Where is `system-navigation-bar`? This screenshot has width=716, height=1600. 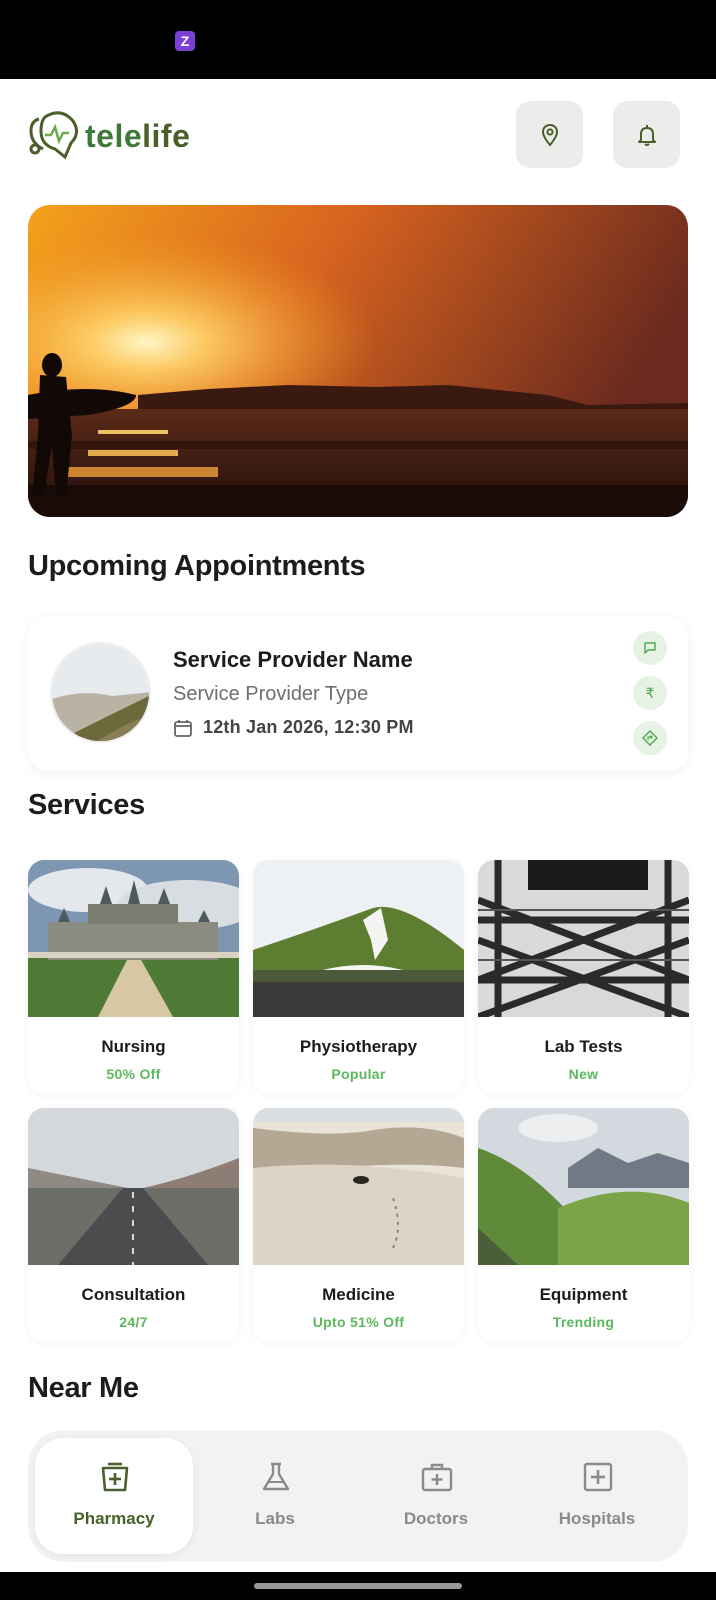 system-navigation-bar is located at coordinates (358, 1586).